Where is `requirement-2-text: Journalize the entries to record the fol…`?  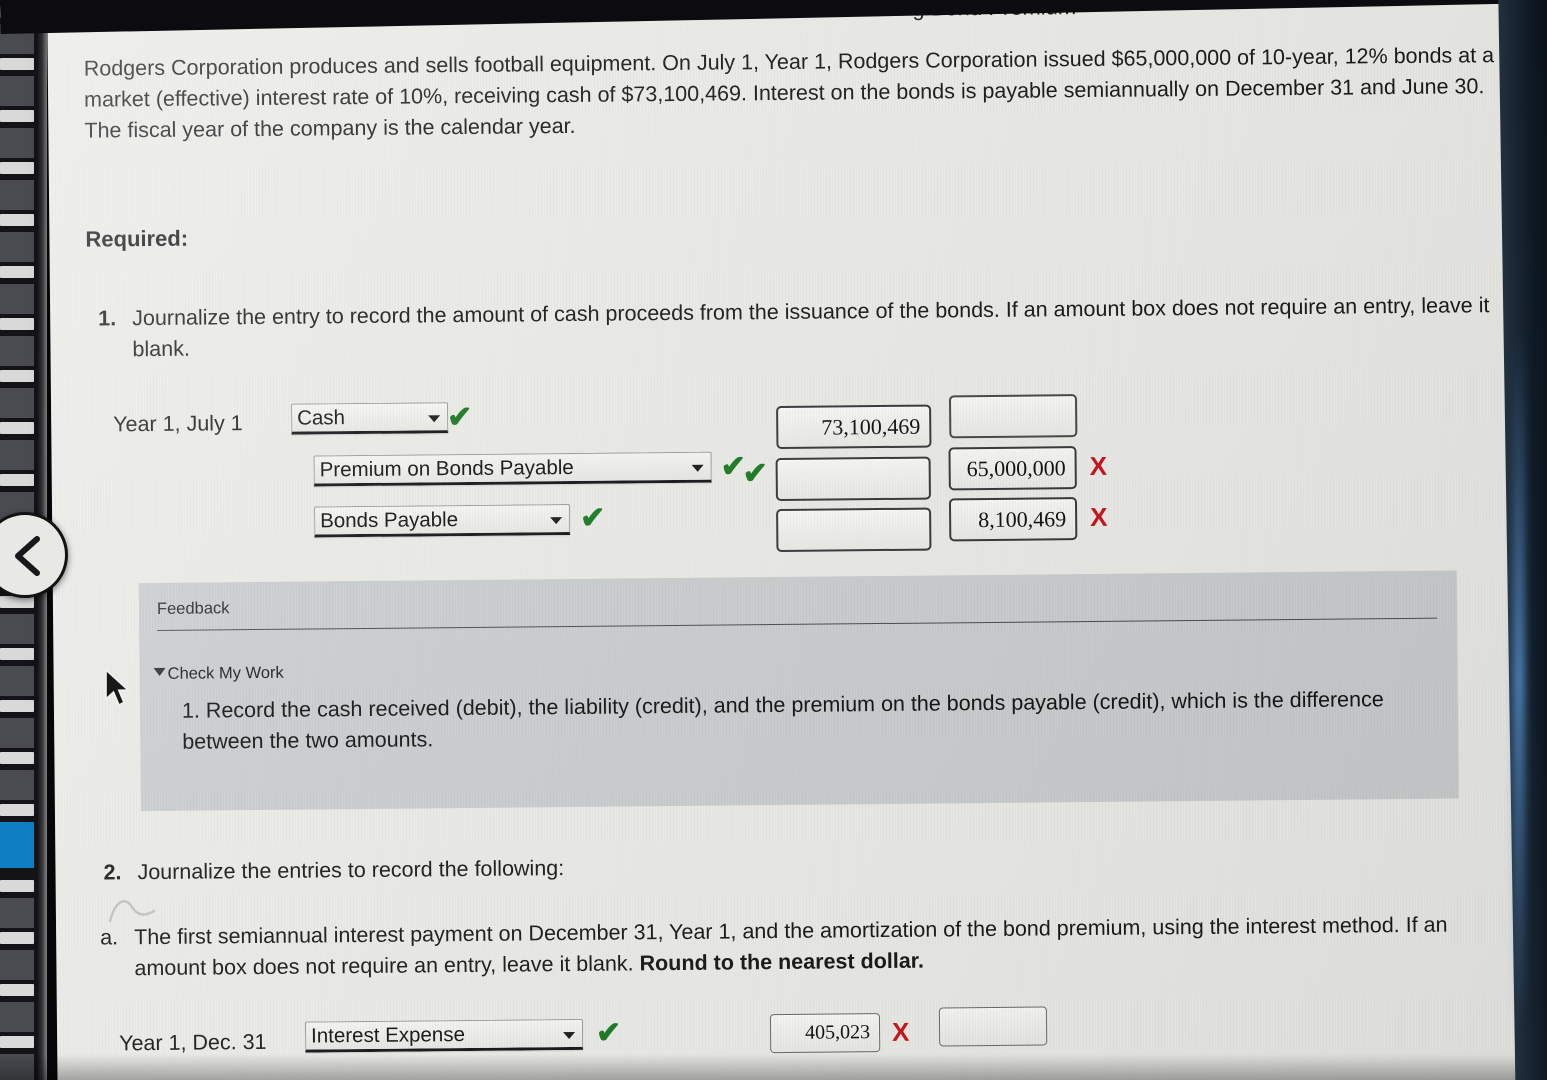 requirement-2-text: Journalize the entries to record the fol… is located at coordinates (351, 870).